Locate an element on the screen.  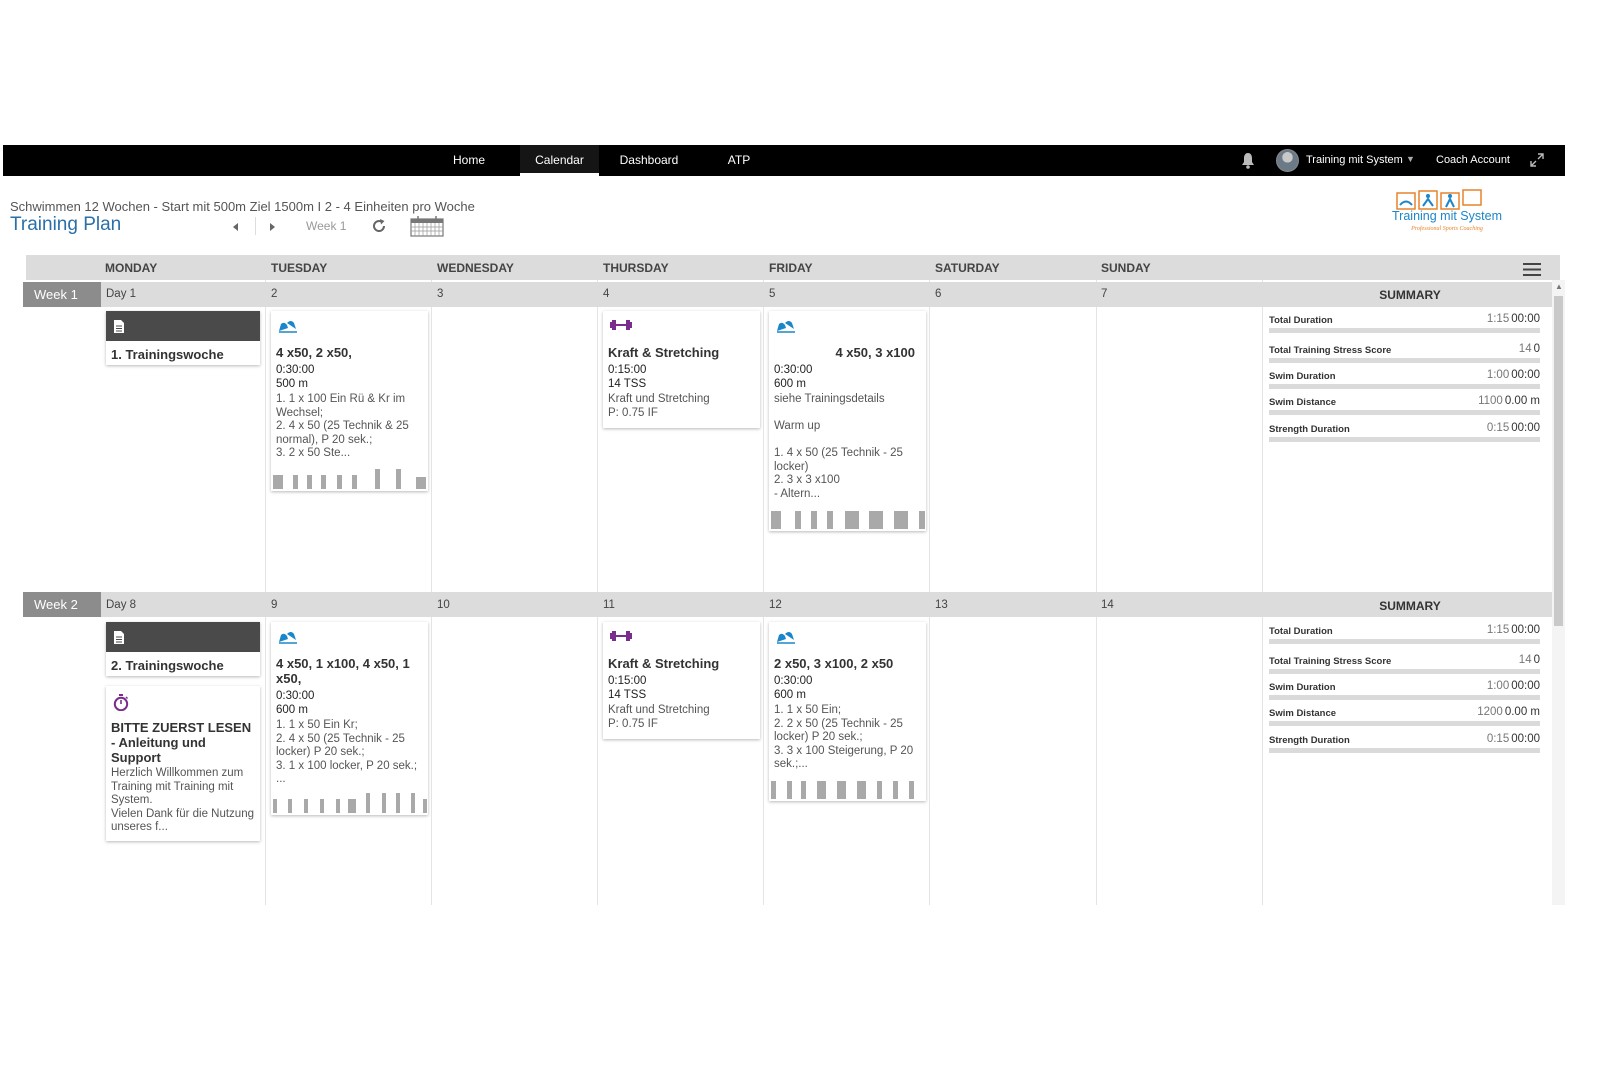
workout-description: Kraft und Stretching P: 0.75 IF is located at coordinates (659, 717).